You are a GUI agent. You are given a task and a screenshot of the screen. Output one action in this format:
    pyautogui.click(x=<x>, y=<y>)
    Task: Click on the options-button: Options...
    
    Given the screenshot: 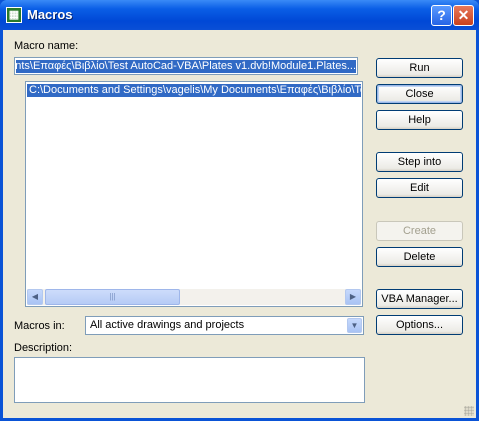 What is the action you would take?
    pyautogui.click(x=419, y=325)
    